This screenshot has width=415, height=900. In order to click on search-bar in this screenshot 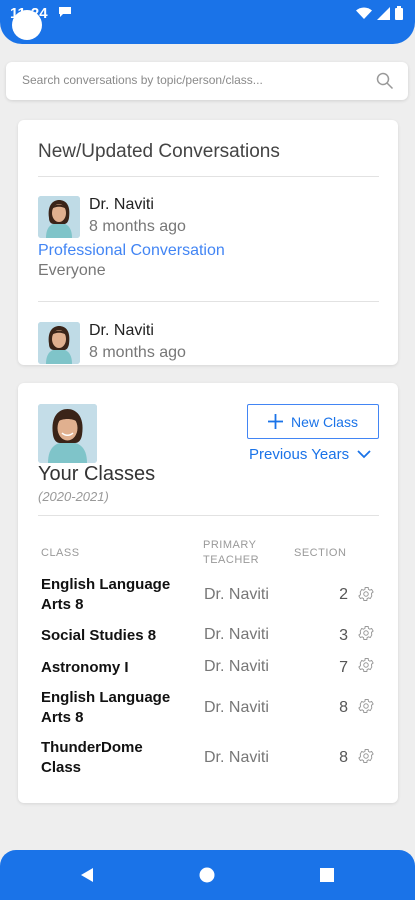, I will do `click(207, 81)`.